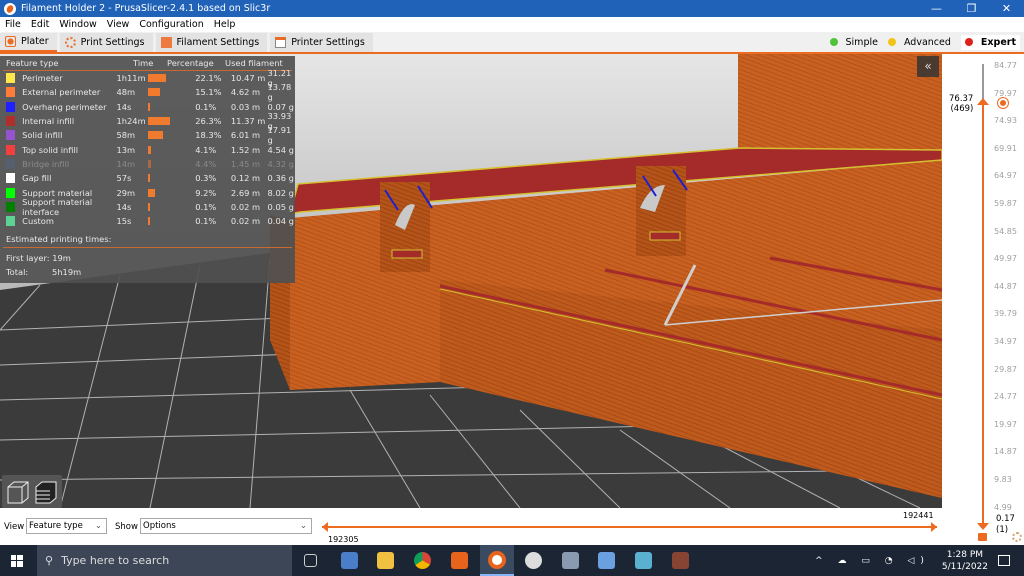 Image resolution: width=1024 pixels, height=576 pixels. Describe the element at coordinates (77, 24) in the screenshot. I see `menu-window: Window` at that location.